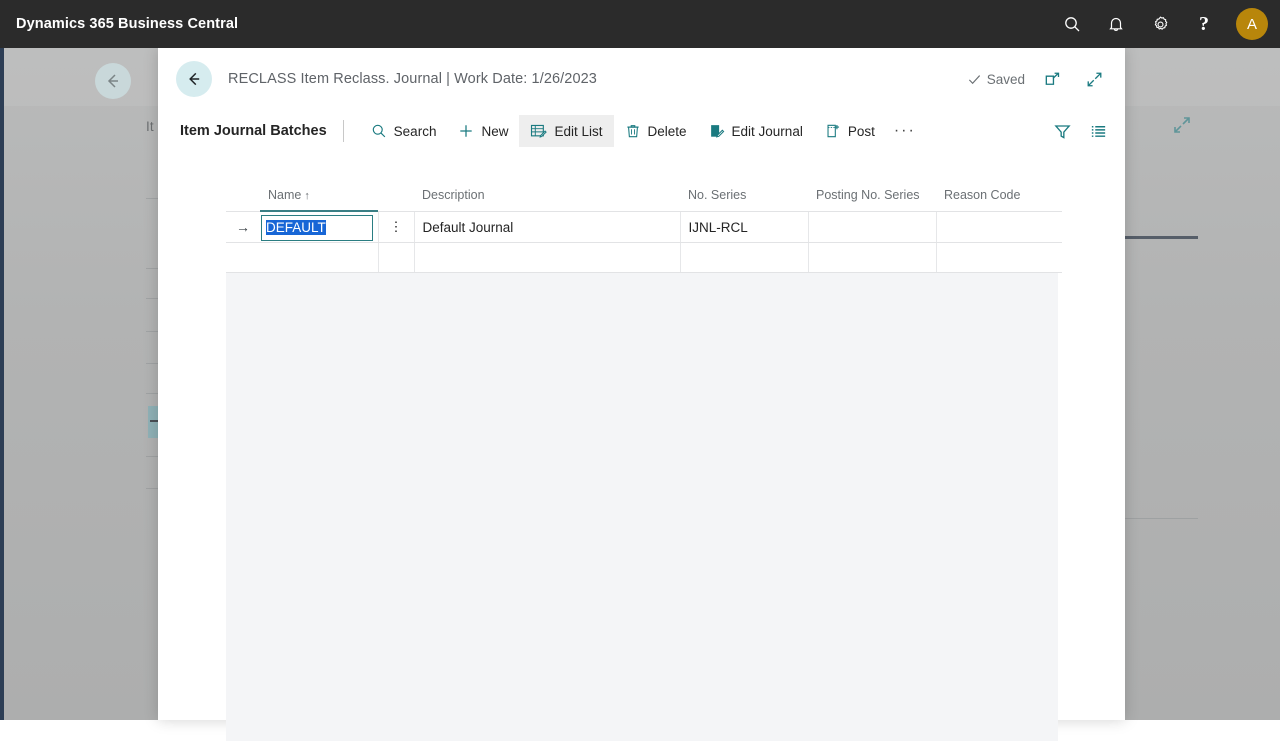  What do you see at coordinates (667, 131) in the screenshot?
I see `delete-button-label: Delete` at bounding box center [667, 131].